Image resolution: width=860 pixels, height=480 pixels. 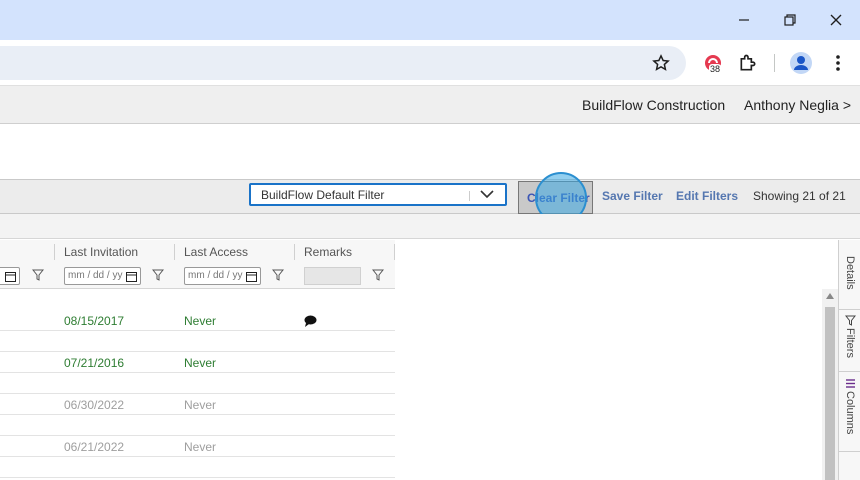 I want to click on table-row: 08/15/2017 Never, so click(x=197, y=320).